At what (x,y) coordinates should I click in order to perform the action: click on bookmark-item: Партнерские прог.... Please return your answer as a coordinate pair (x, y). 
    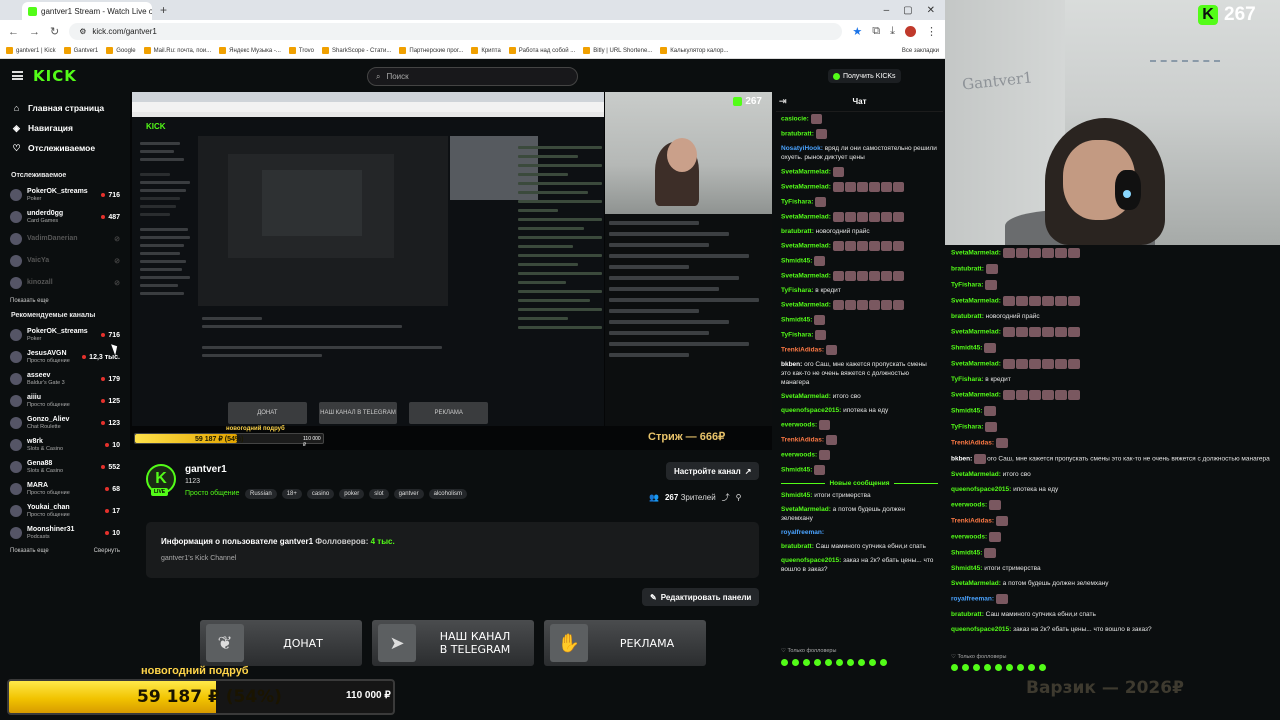
    Looking at the image, I should click on (431, 50).